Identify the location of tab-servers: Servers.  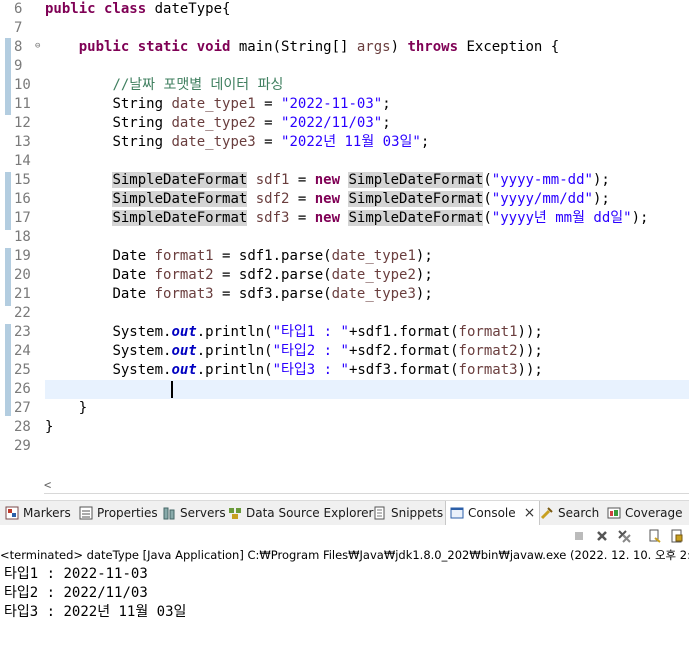
(194, 513).